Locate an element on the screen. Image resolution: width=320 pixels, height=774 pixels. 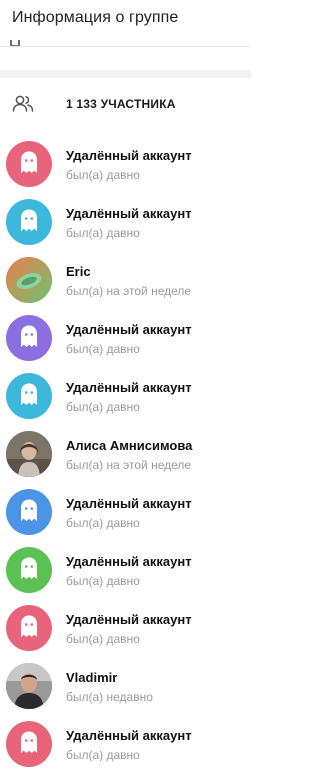
member-list-item: Алиса Амнисимова был(а) на этой неделе is located at coordinates (125, 455).